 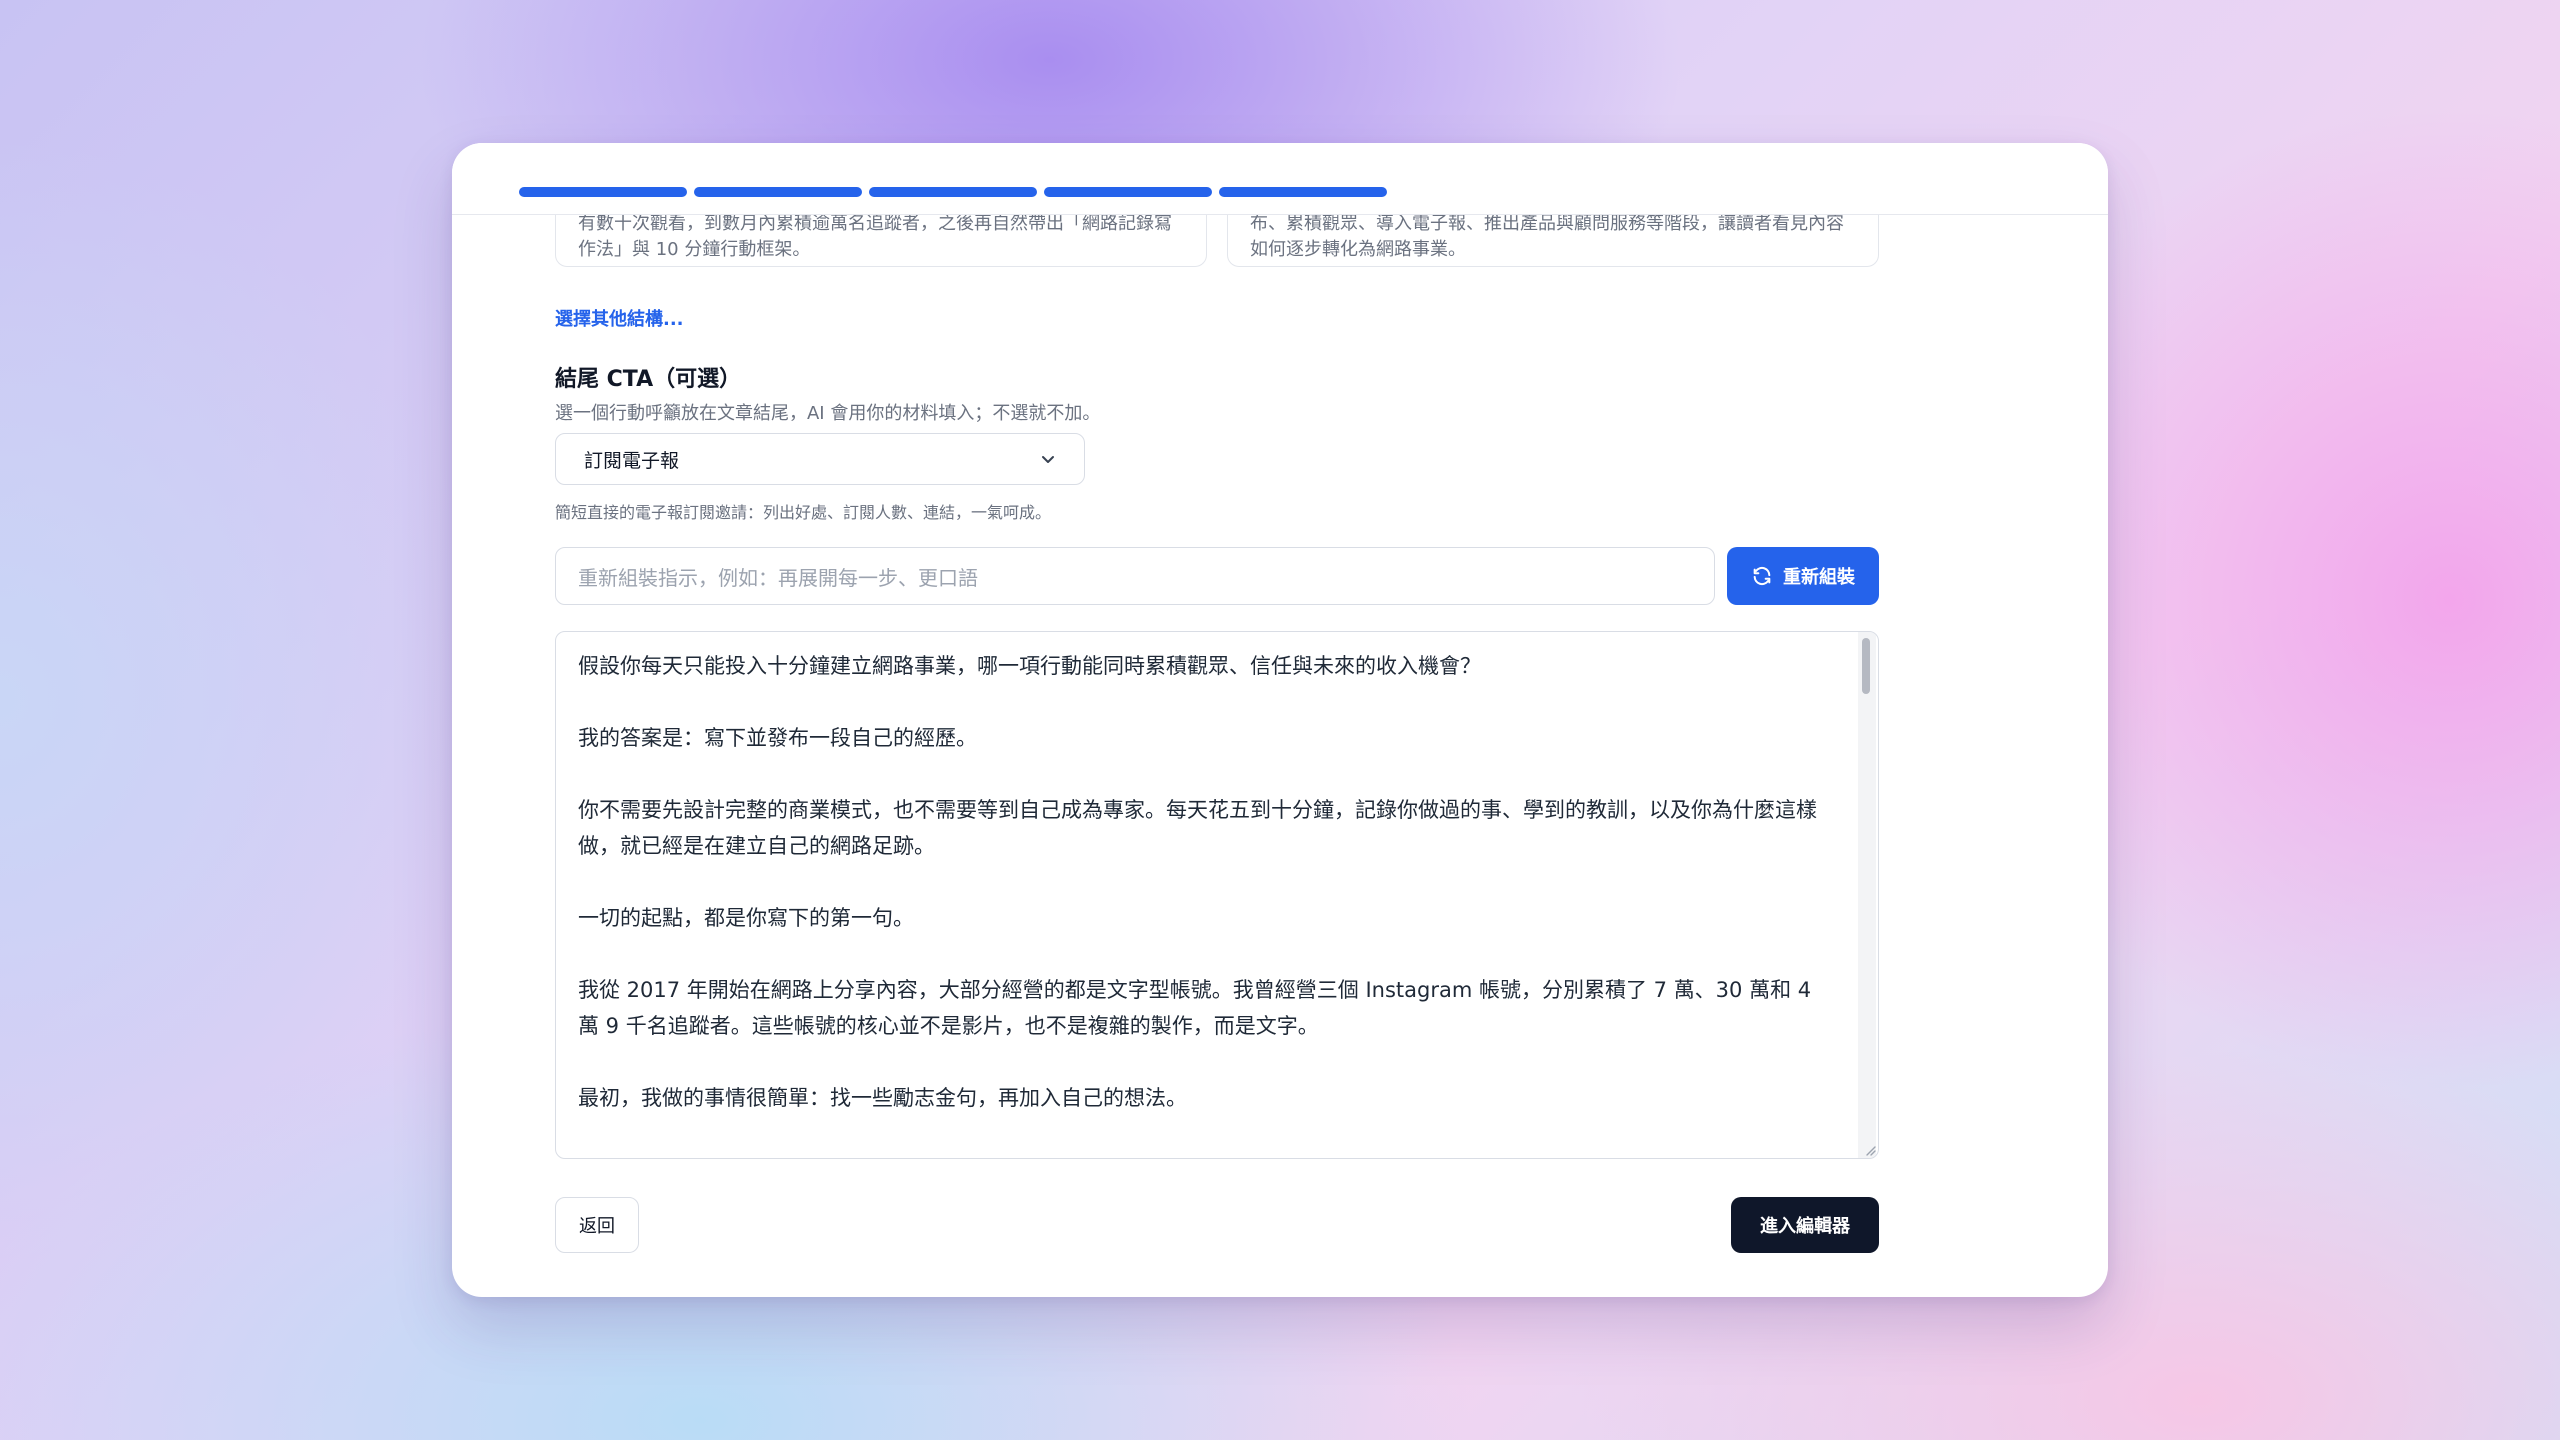 What do you see at coordinates (882, 1098) in the screenshot?
I see `draft-paragraph: 最初，我做的事情很簡單：找一些勵志金句，再加入自己的想法。` at bounding box center [882, 1098].